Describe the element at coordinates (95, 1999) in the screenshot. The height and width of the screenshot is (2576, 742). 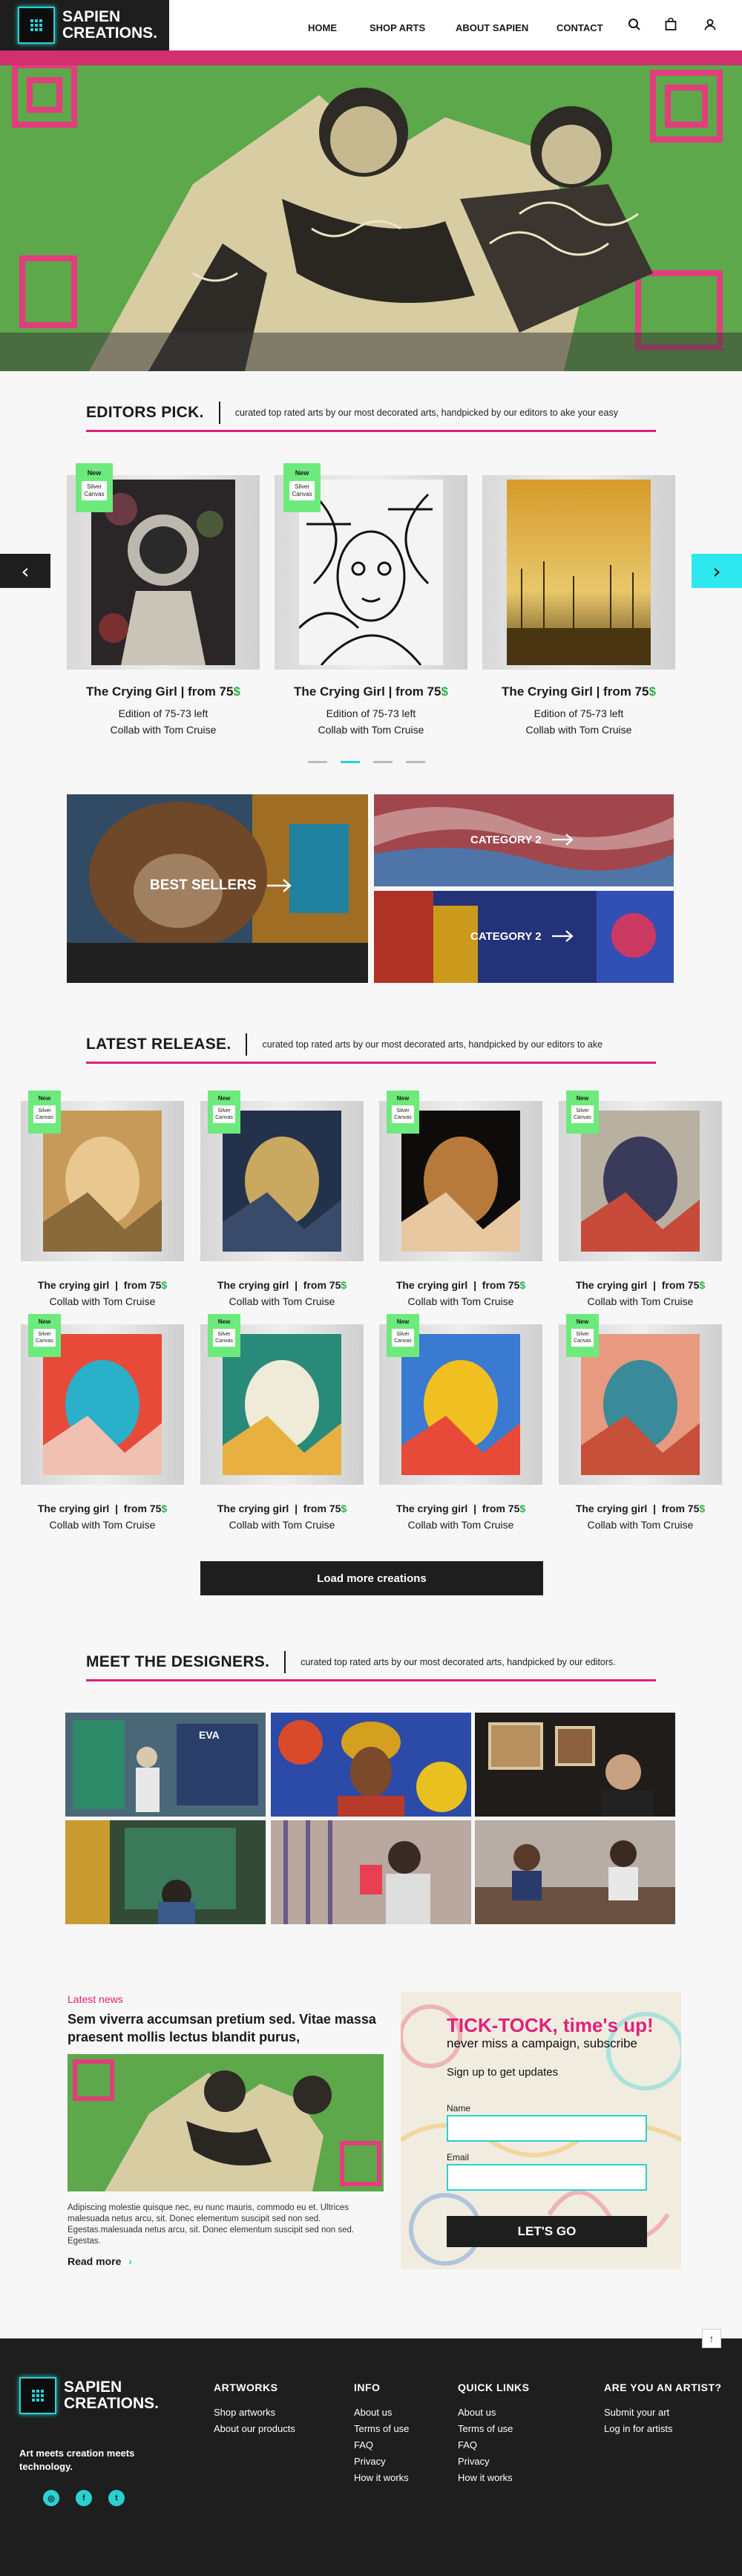
I see `news-tag: Latest news` at that location.